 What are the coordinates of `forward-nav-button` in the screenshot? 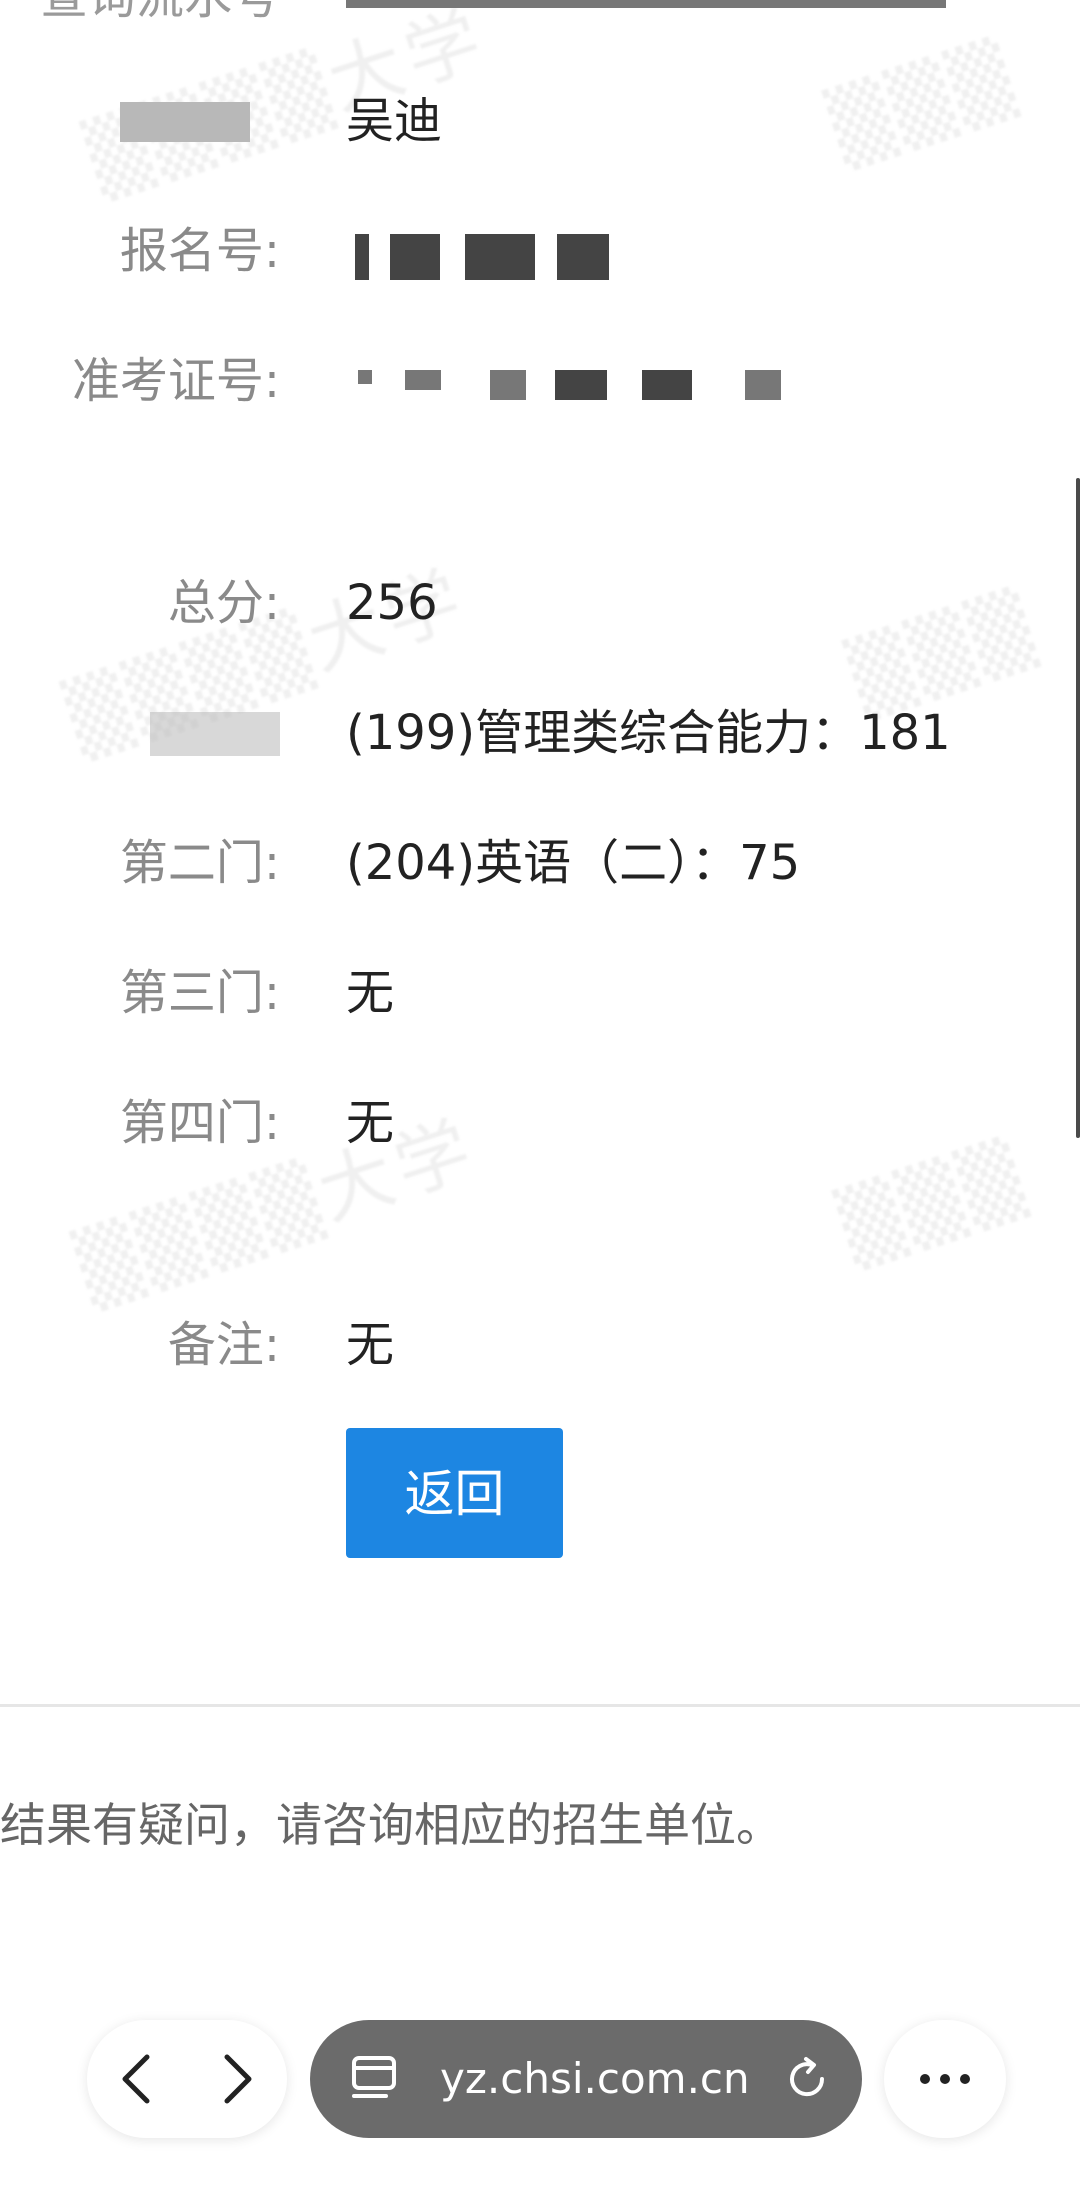 It's located at (237, 2079).